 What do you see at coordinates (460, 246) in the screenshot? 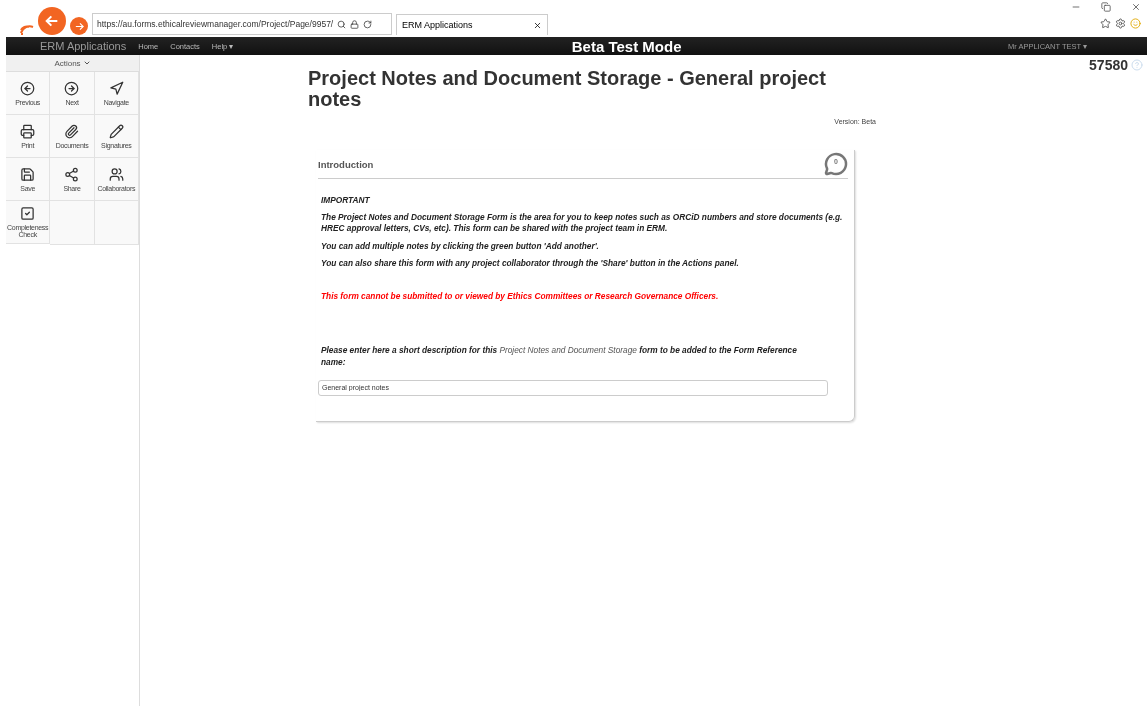
I see `info-paragraph: You can add multiple notes by clicking the green button 'Add another'.` at bounding box center [460, 246].